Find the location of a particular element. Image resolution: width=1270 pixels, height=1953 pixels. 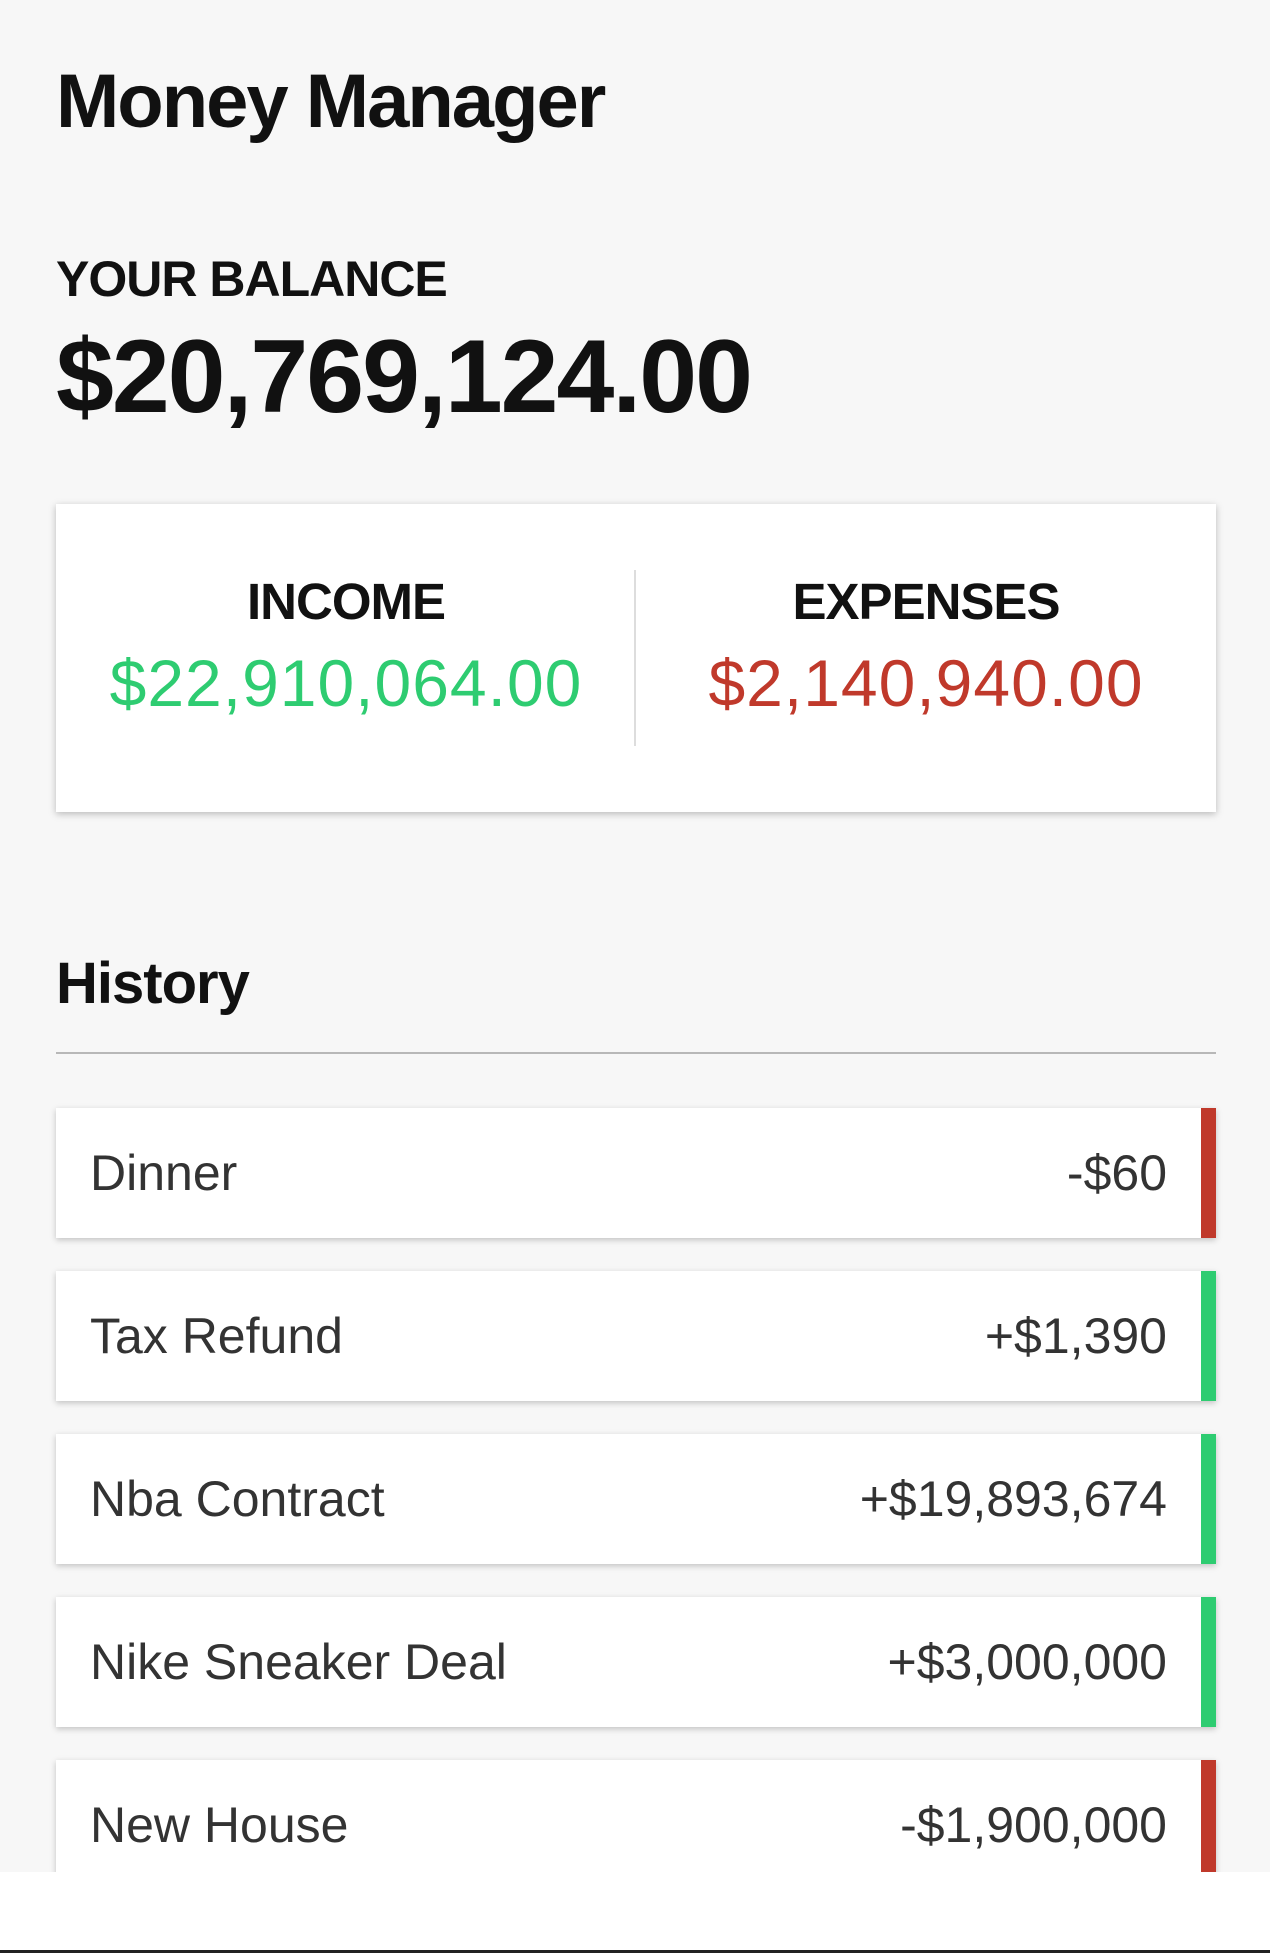

history-divider is located at coordinates (636, 1053).